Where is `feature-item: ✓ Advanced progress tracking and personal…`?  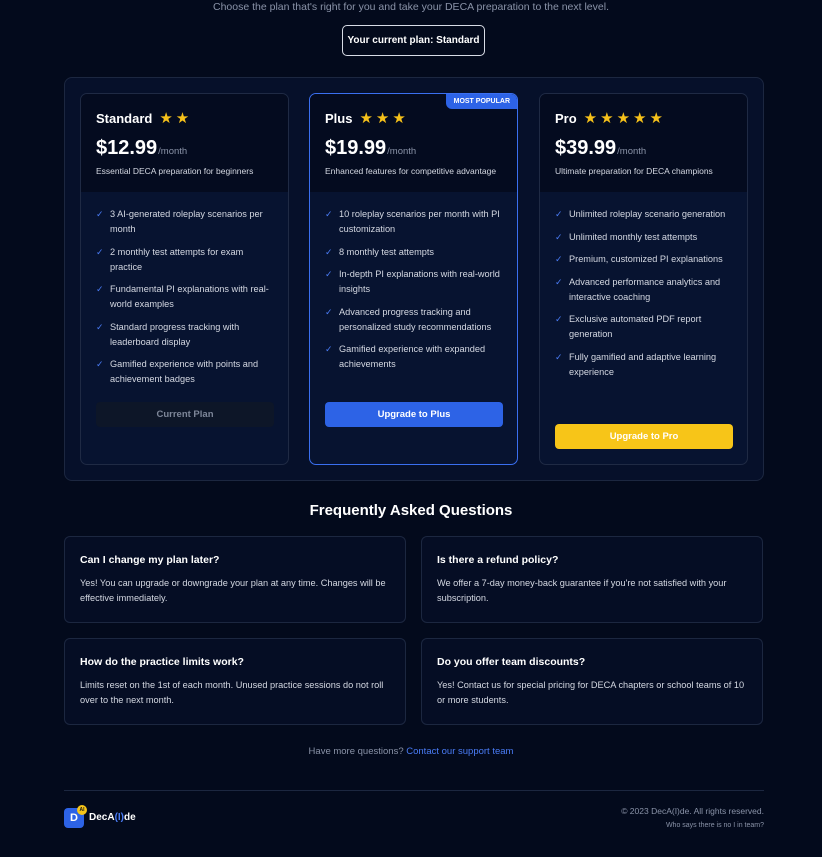
feature-item: ✓ Advanced progress tracking and personal… is located at coordinates (408, 319).